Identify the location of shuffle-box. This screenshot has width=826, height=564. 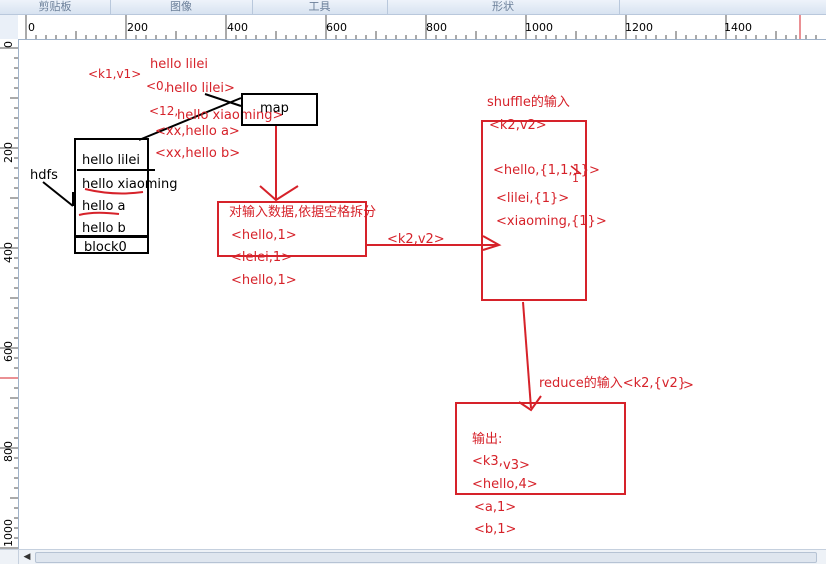
(534, 210).